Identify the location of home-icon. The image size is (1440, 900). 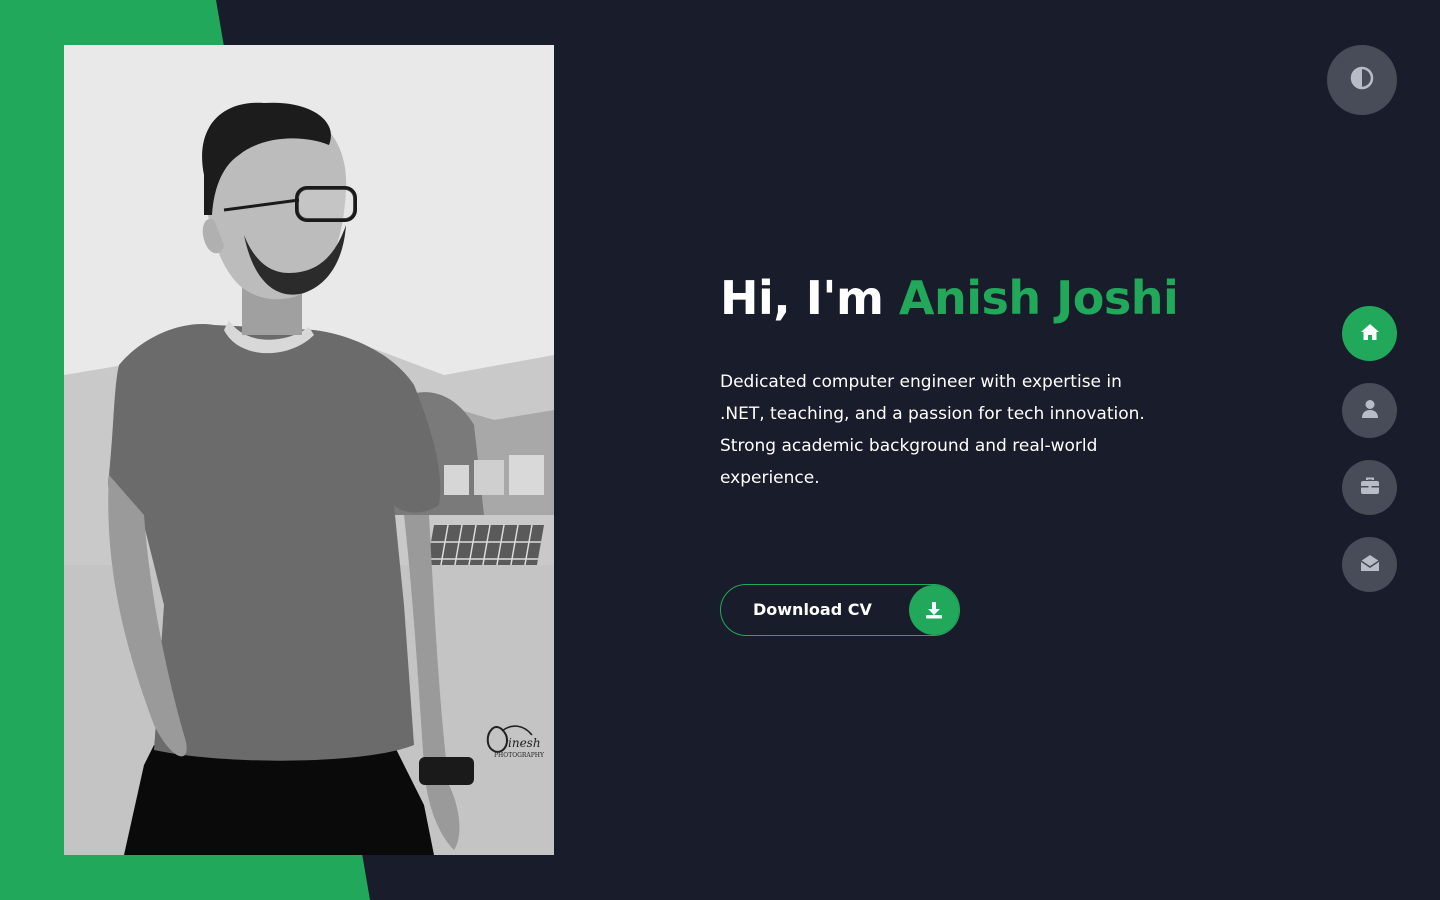
(1370, 334).